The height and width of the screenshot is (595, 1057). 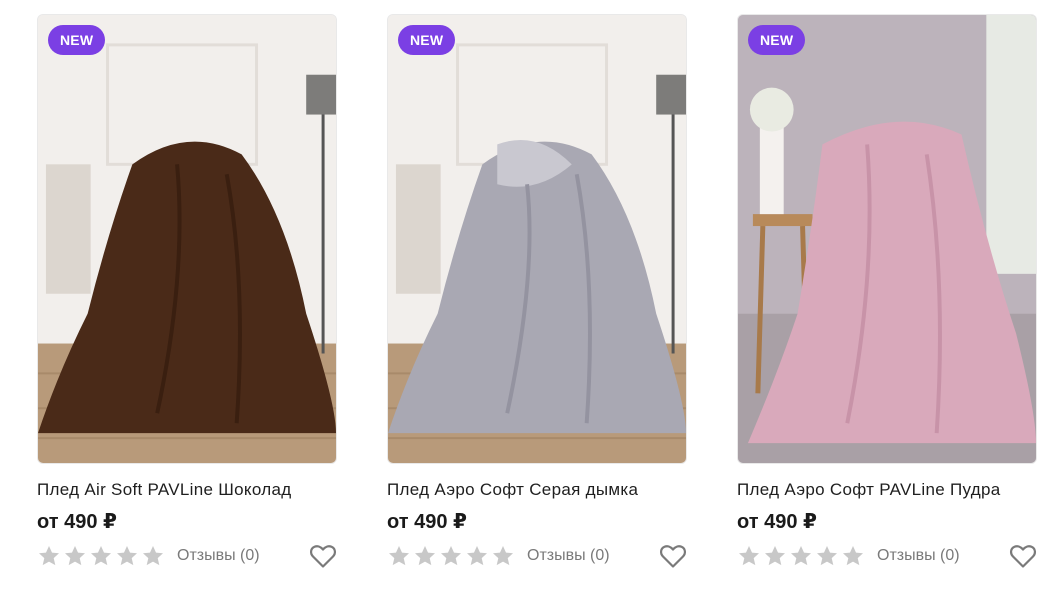 I want to click on product-title: Плед Аэро Софт Серая дымка, so click(x=536, y=490).